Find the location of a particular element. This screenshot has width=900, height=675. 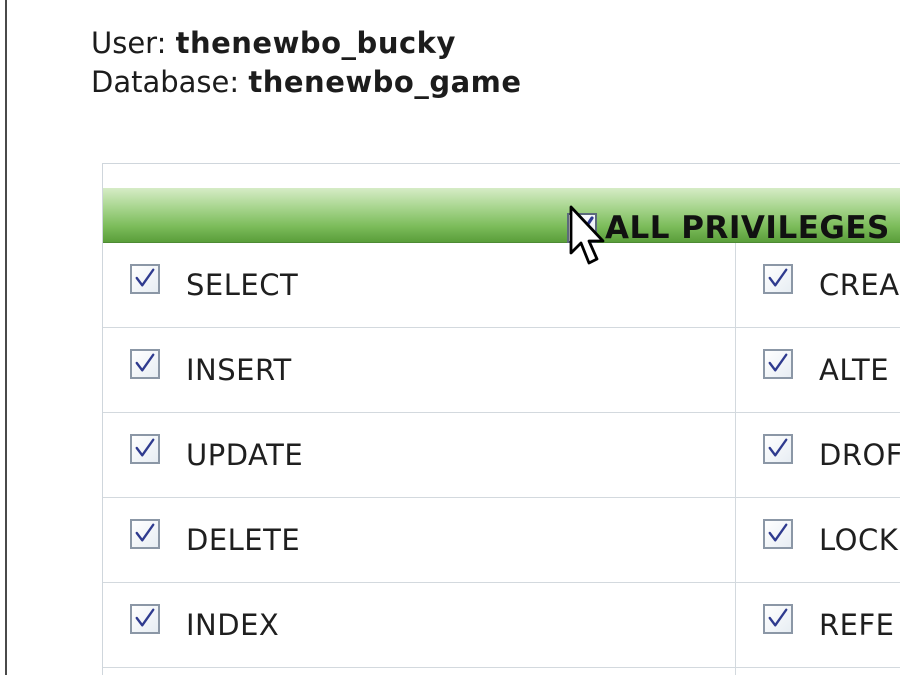

privilege-lock: LOCK is located at coordinates (830, 540).